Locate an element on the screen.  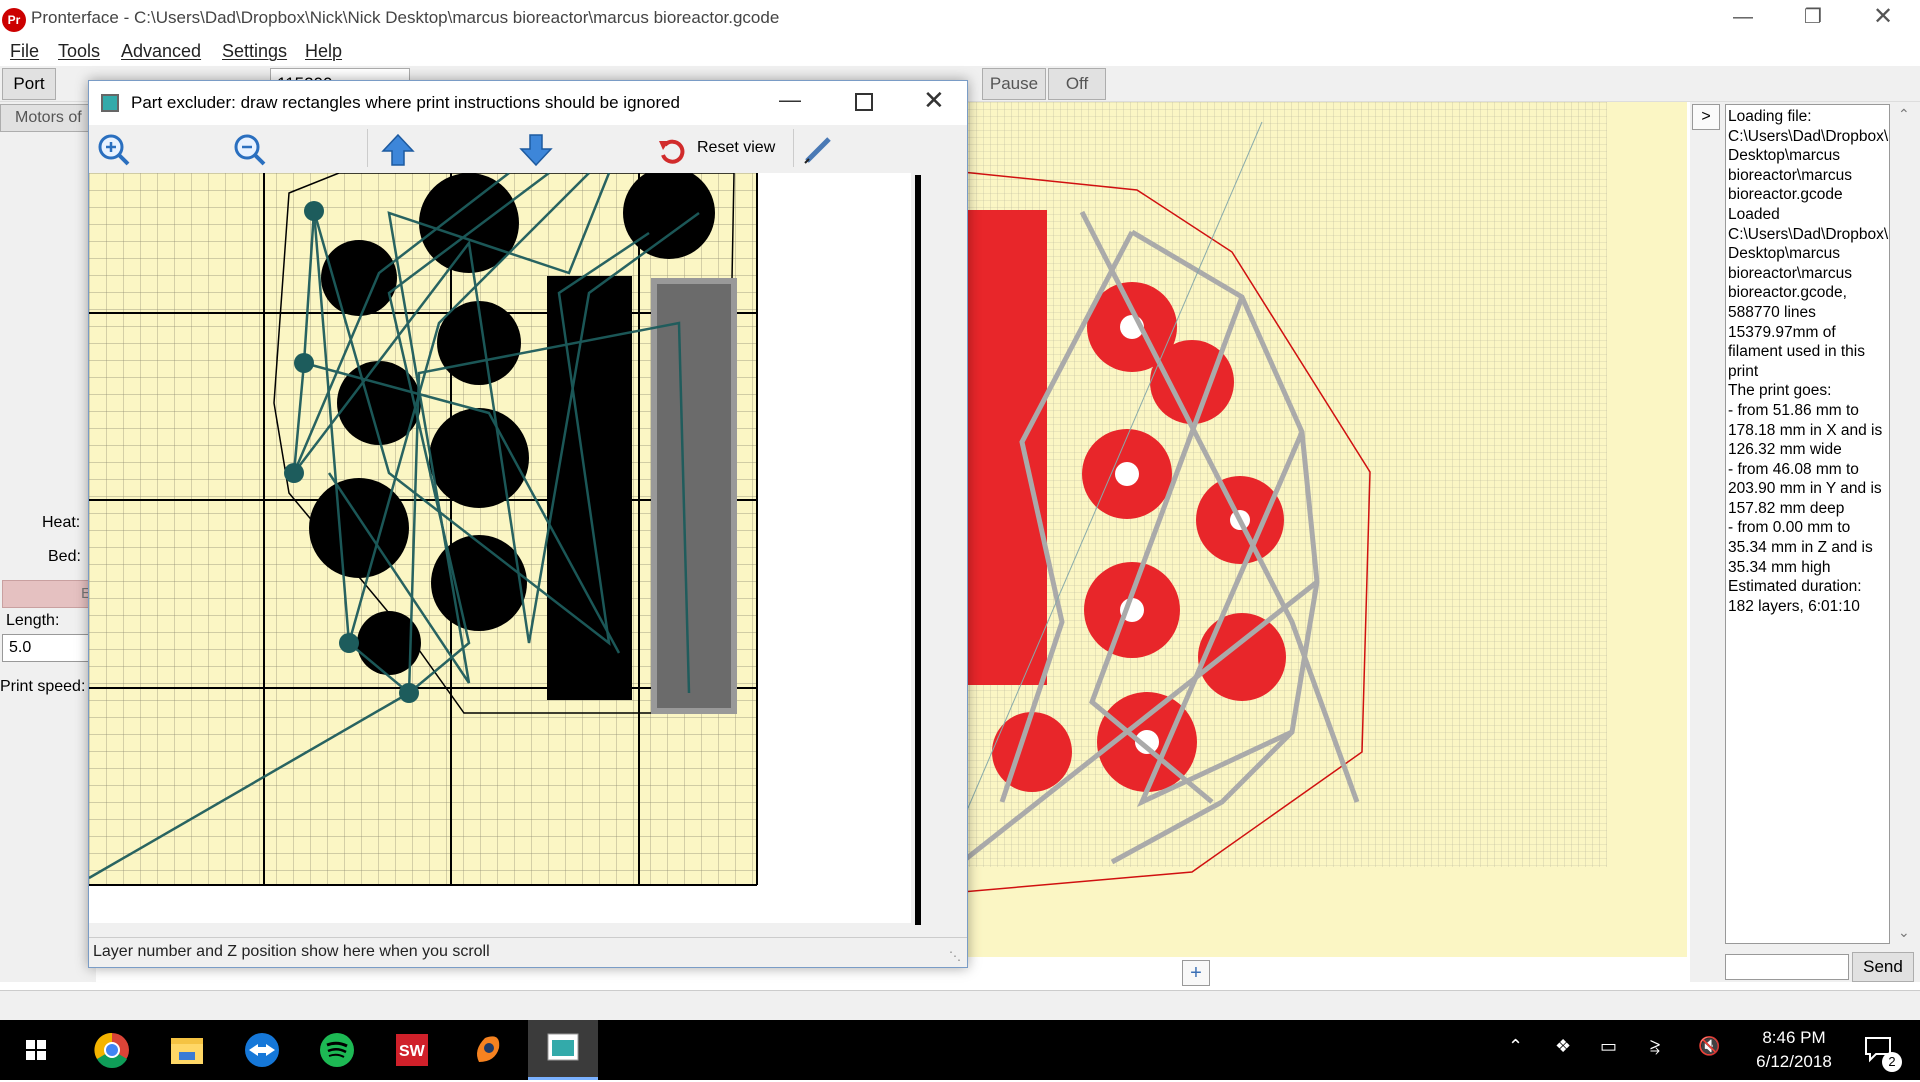
length-label: Length: is located at coordinates (33, 620).